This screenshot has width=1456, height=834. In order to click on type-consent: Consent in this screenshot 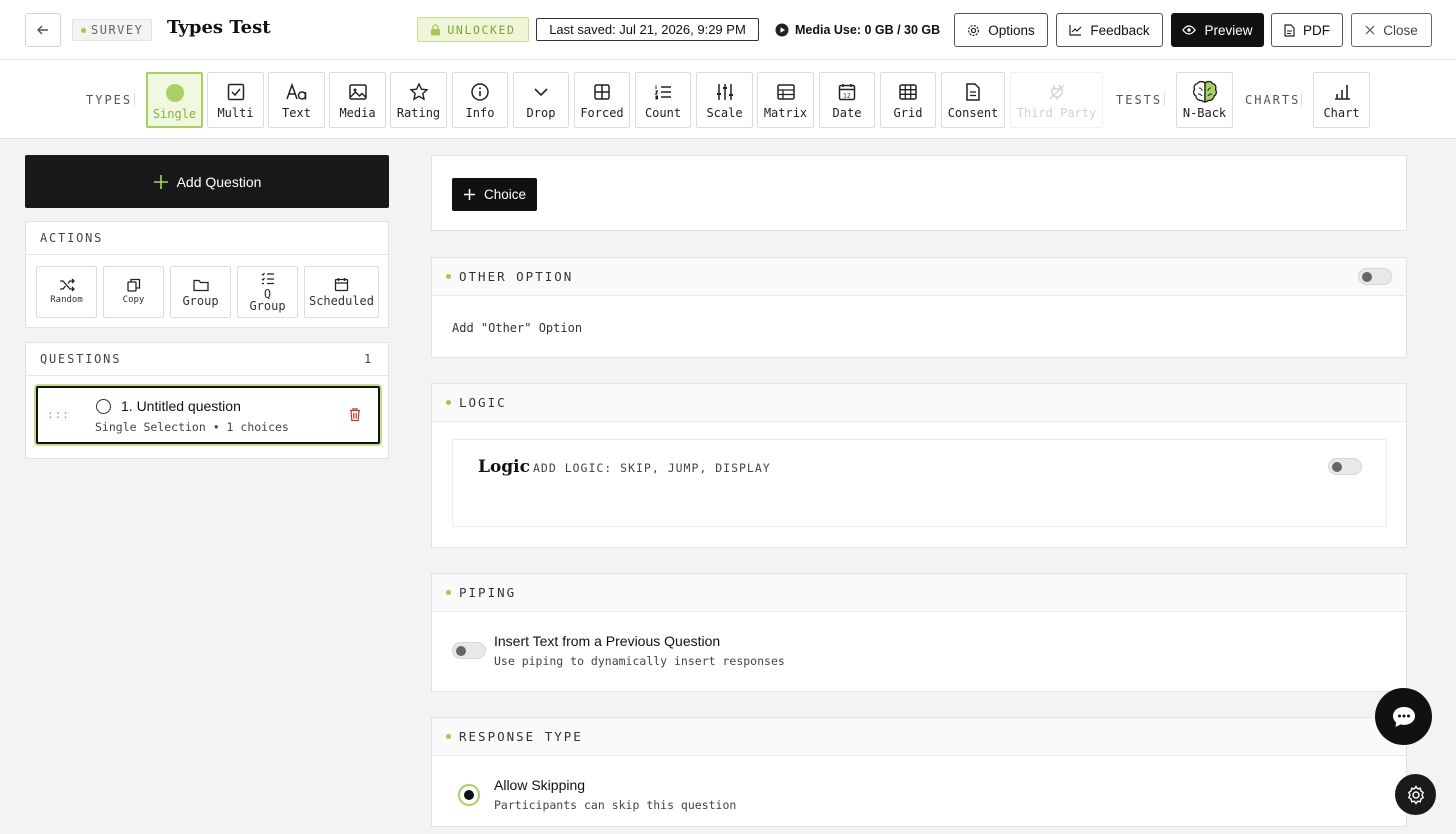, I will do `click(973, 100)`.